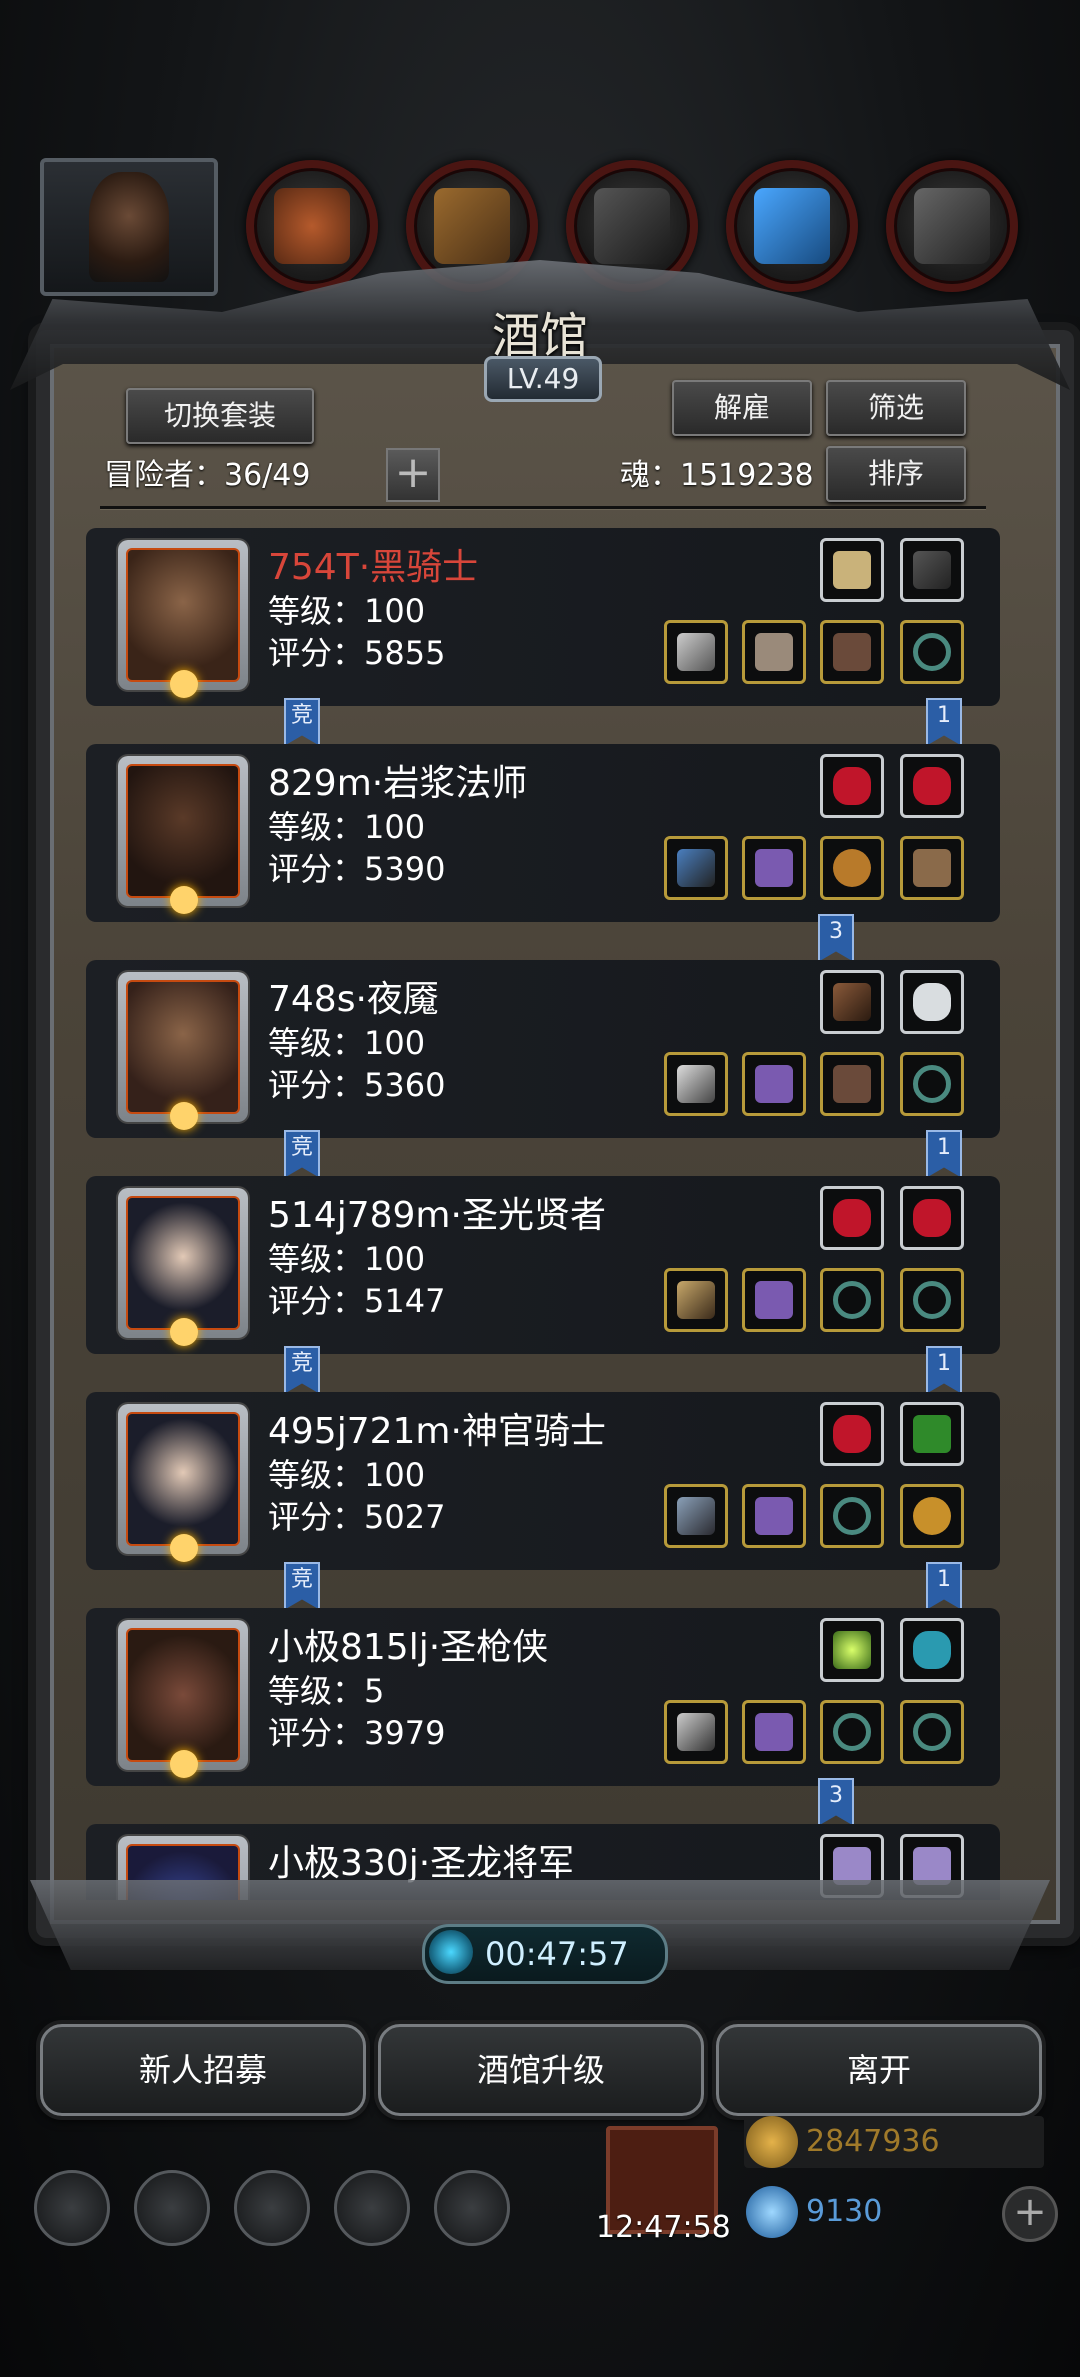  I want to click on gloves-tab, so click(312, 226).